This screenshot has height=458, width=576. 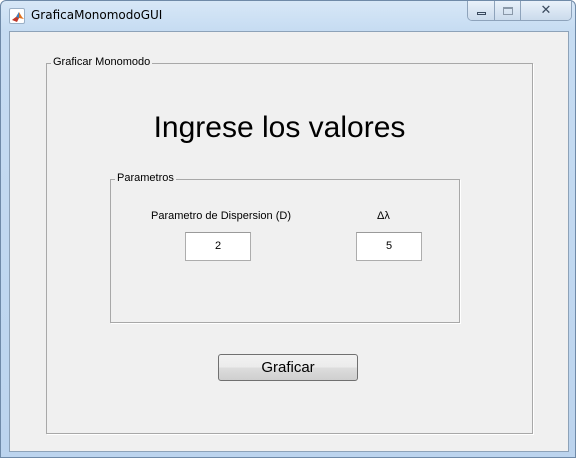 What do you see at coordinates (17, 16) in the screenshot?
I see `matlab-icon` at bounding box center [17, 16].